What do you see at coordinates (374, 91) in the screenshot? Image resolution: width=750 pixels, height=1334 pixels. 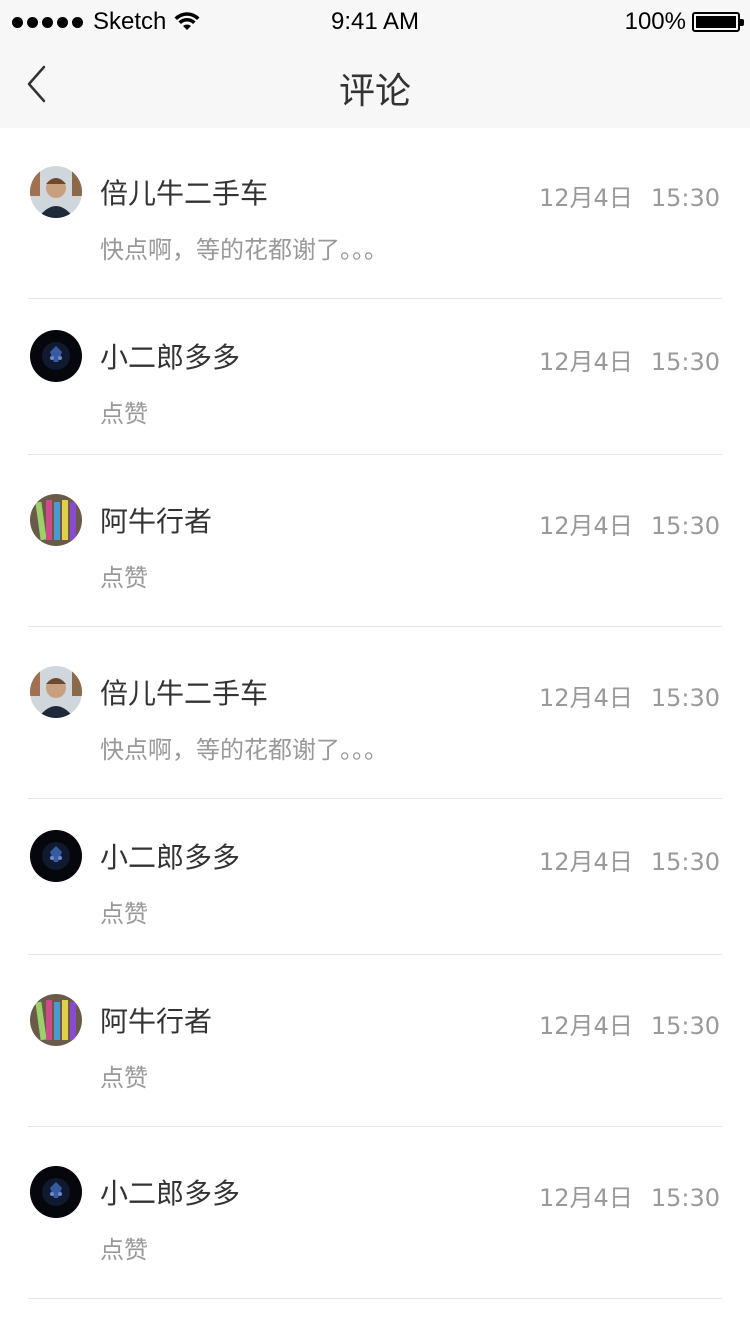 I see `page-title: 评论` at bounding box center [374, 91].